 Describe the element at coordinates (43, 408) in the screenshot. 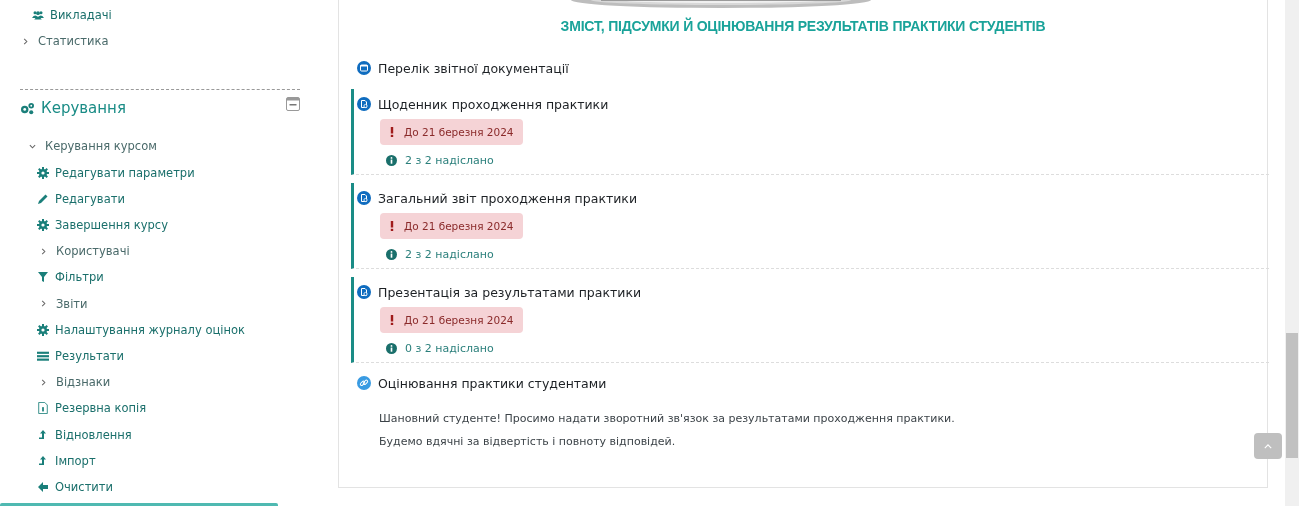

I see `file-icon` at that location.